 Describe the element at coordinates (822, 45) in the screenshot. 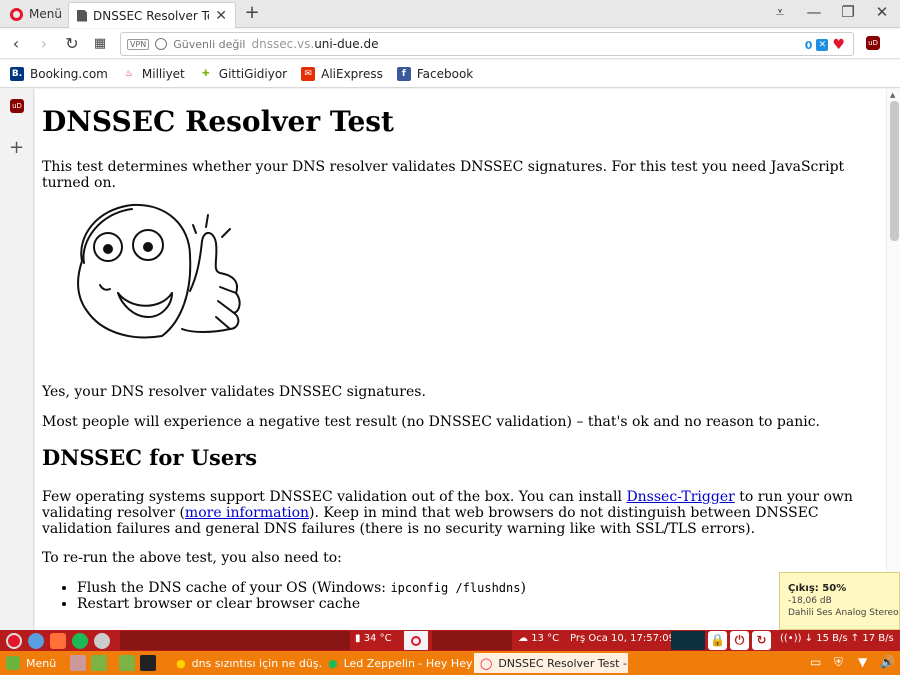

I see `adblock-icon: ✕` at that location.